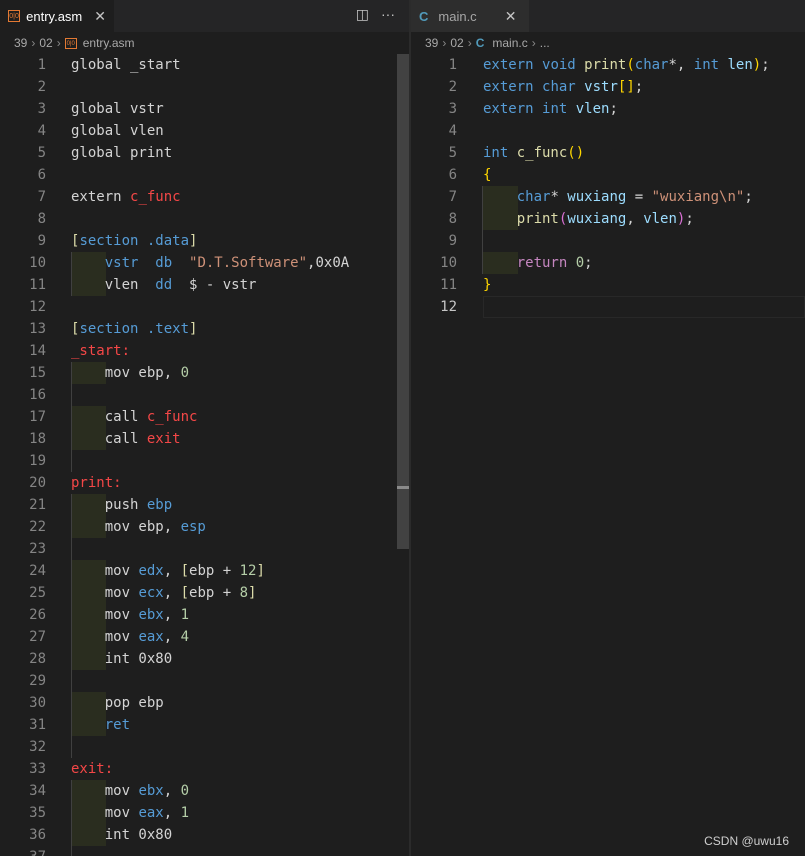 This screenshot has width=805, height=856. What do you see at coordinates (509, 43) in the screenshot?
I see `breadcrumb-file: main.c` at bounding box center [509, 43].